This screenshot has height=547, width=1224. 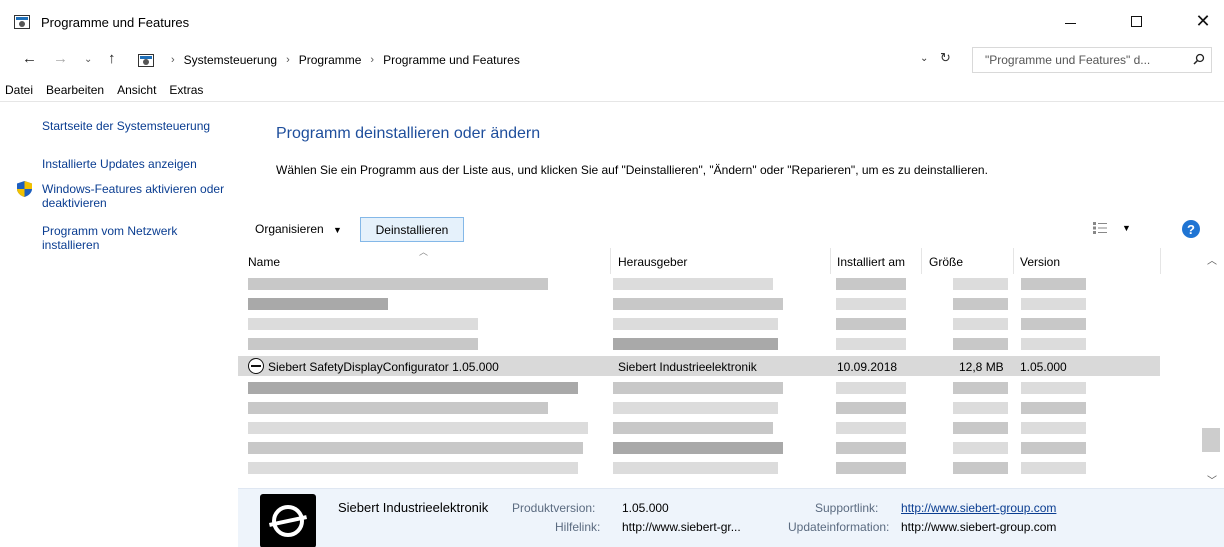 I want to click on menu-item-ansicht: Ansicht, so click(x=136, y=90).